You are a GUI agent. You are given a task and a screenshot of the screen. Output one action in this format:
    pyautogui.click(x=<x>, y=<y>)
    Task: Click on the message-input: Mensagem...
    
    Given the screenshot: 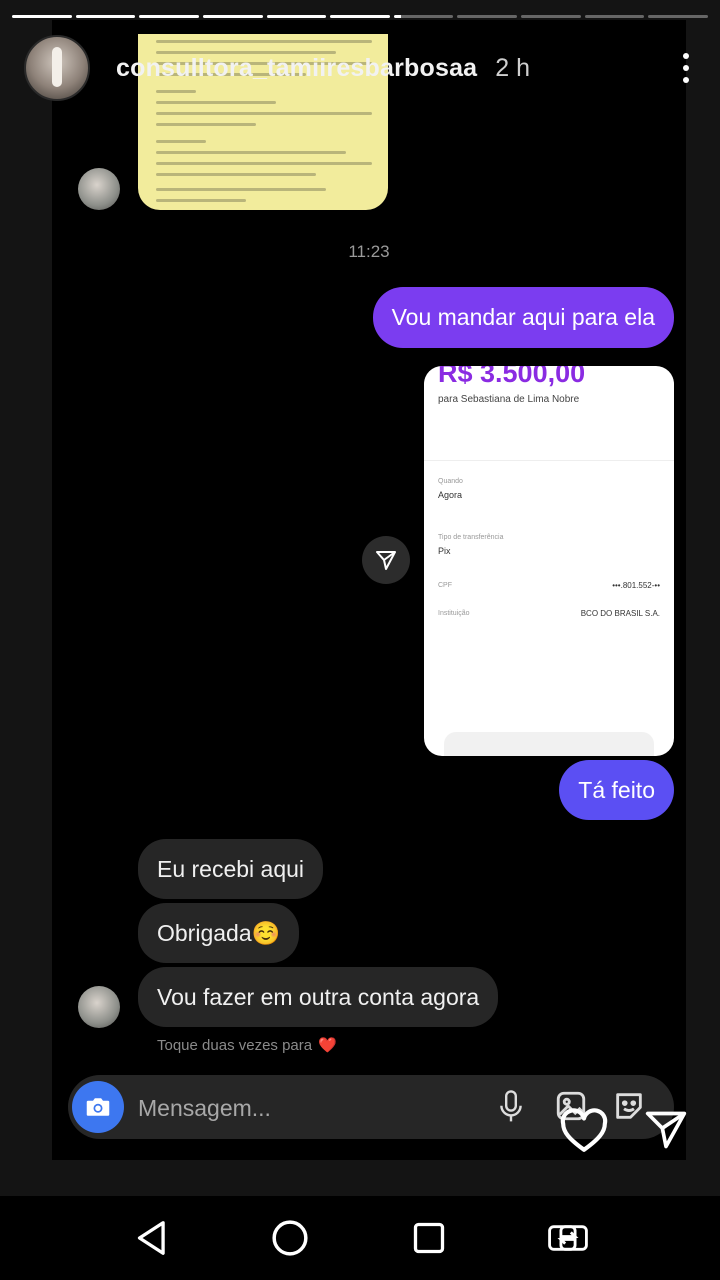 What is the action you would take?
    pyautogui.click(x=204, y=1108)
    